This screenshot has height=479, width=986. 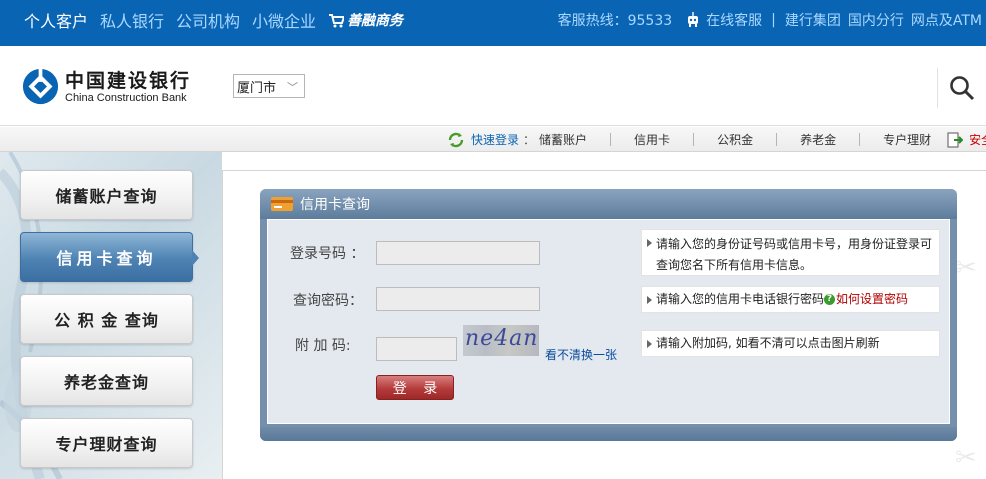 I want to click on exit-icon, so click(x=955, y=139).